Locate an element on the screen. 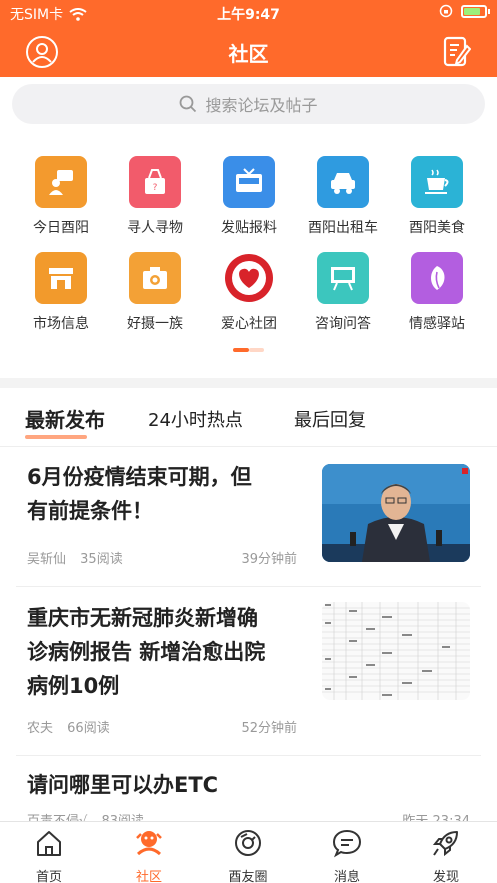 This screenshot has height=883, width=497. post-meta: 吴斩仙 35阅读 39分钟前 is located at coordinates (162, 557).